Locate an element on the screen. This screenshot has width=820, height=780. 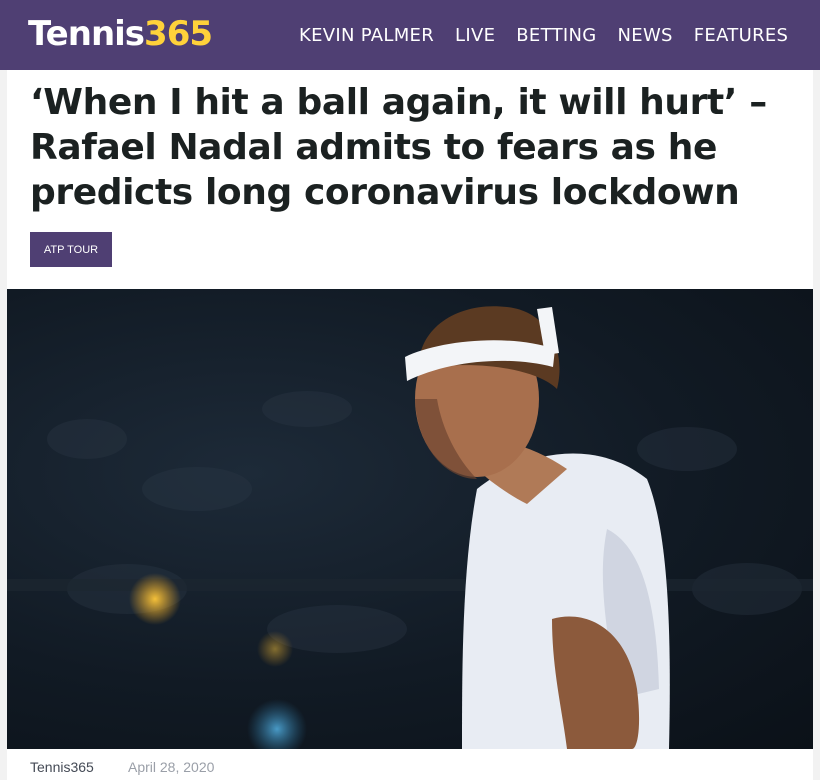
nav-item-kevin-palmer: KEVIN PALMER is located at coordinates (366, 35).